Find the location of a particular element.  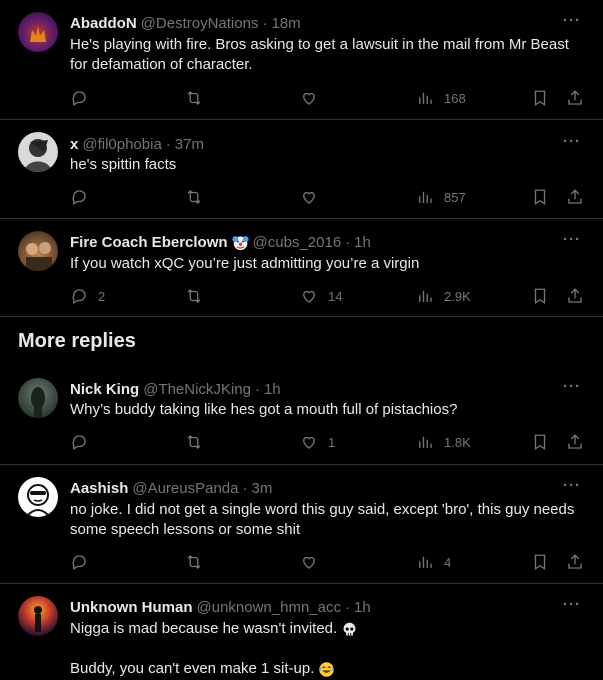

views-button: 857 is located at coordinates (441, 197).